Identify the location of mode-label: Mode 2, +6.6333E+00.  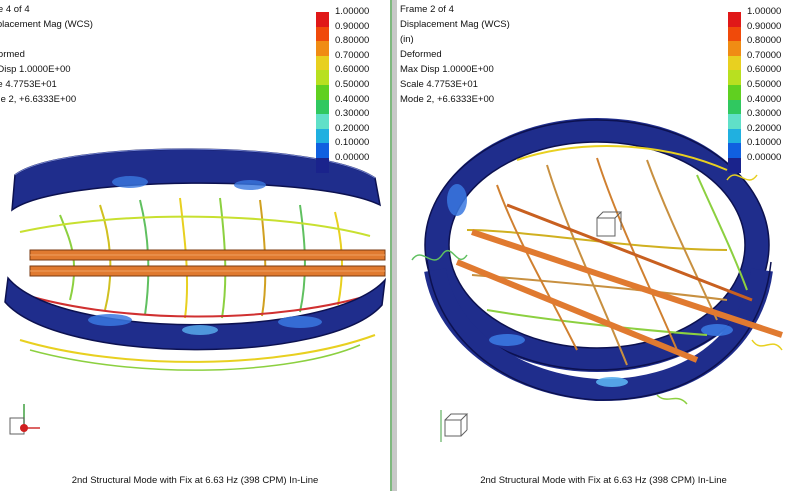
(447, 99).